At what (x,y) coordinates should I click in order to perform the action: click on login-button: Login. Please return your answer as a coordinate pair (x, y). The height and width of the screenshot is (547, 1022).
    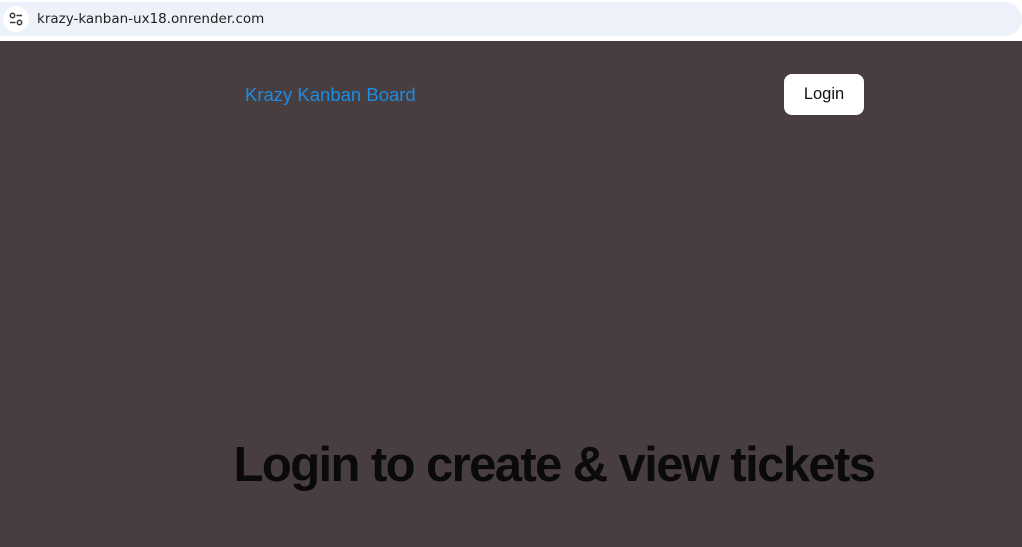
    Looking at the image, I should click on (824, 94).